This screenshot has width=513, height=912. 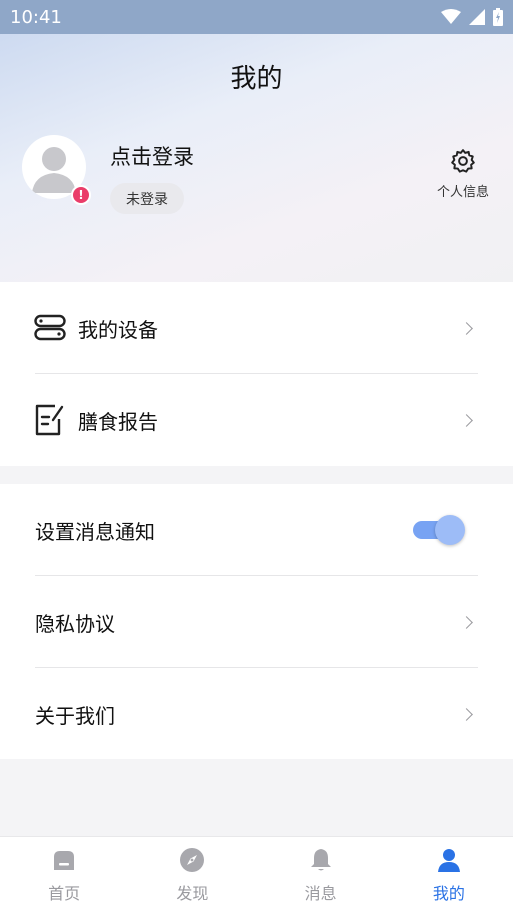 What do you see at coordinates (192, 860) in the screenshot?
I see `compass-icon` at bounding box center [192, 860].